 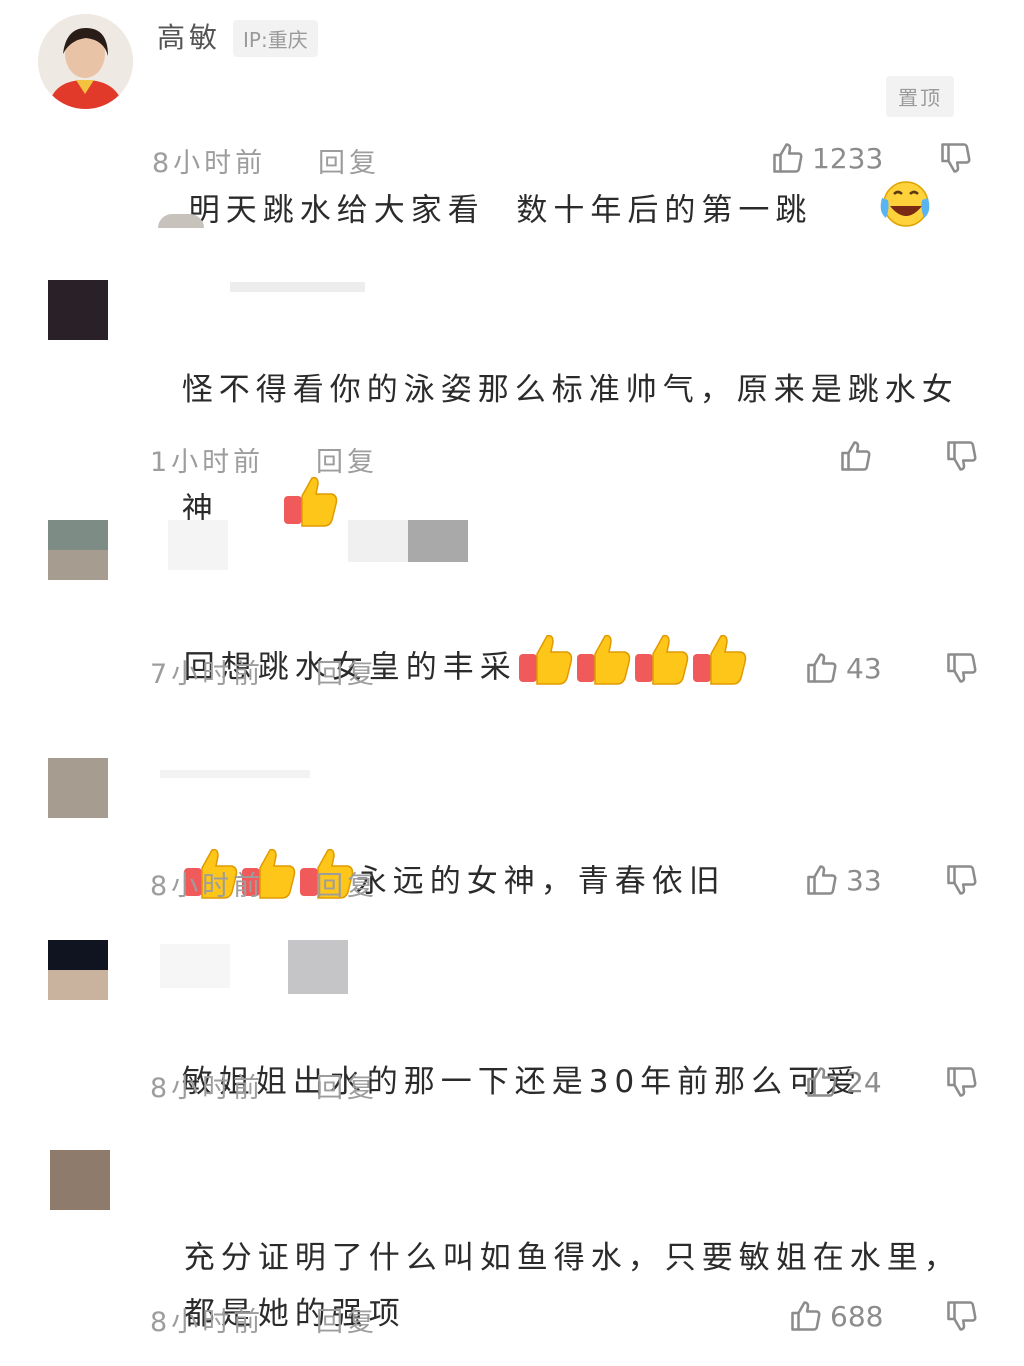 What do you see at coordinates (275, 38) in the screenshot?
I see `ip-location-badge: IP:重庆` at bounding box center [275, 38].